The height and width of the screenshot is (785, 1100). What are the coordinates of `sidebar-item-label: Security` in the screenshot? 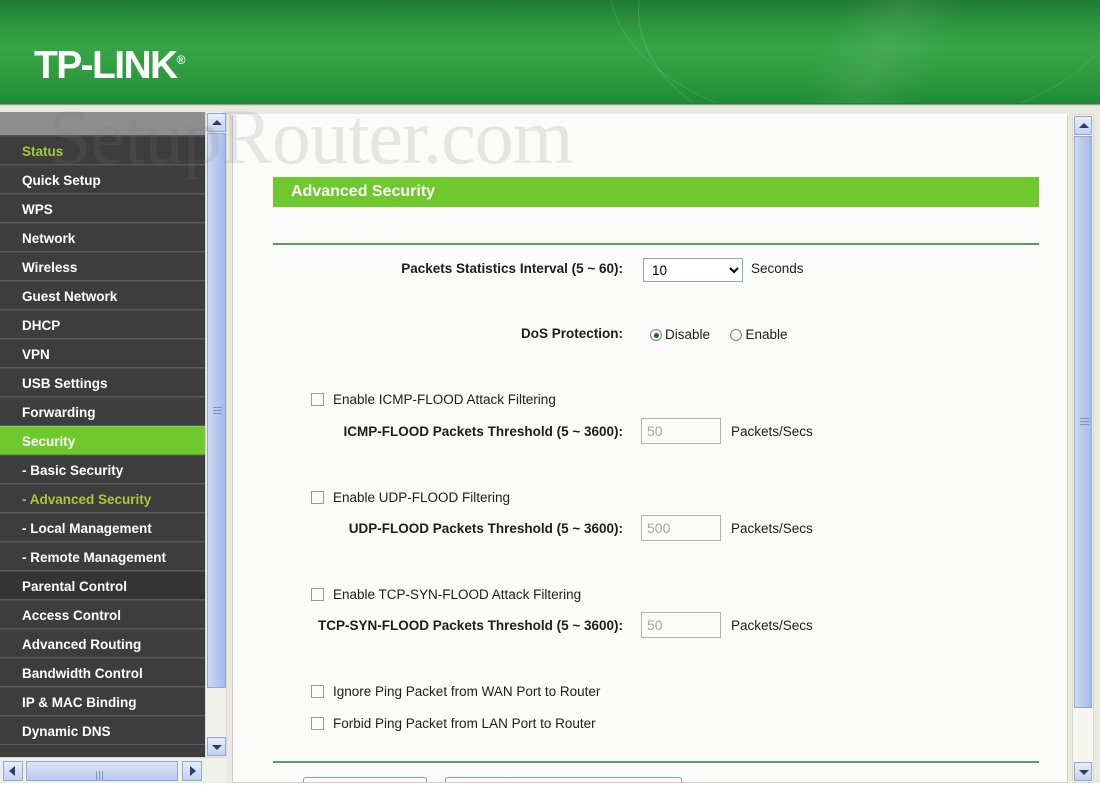 It's located at (49, 441).